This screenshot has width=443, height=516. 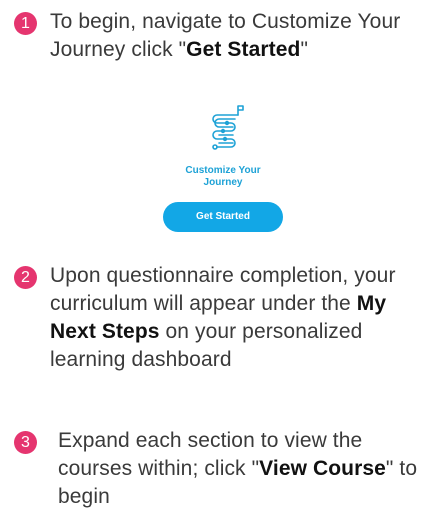 What do you see at coordinates (223, 217) in the screenshot?
I see `get-started-button: Get Started` at bounding box center [223, 217].